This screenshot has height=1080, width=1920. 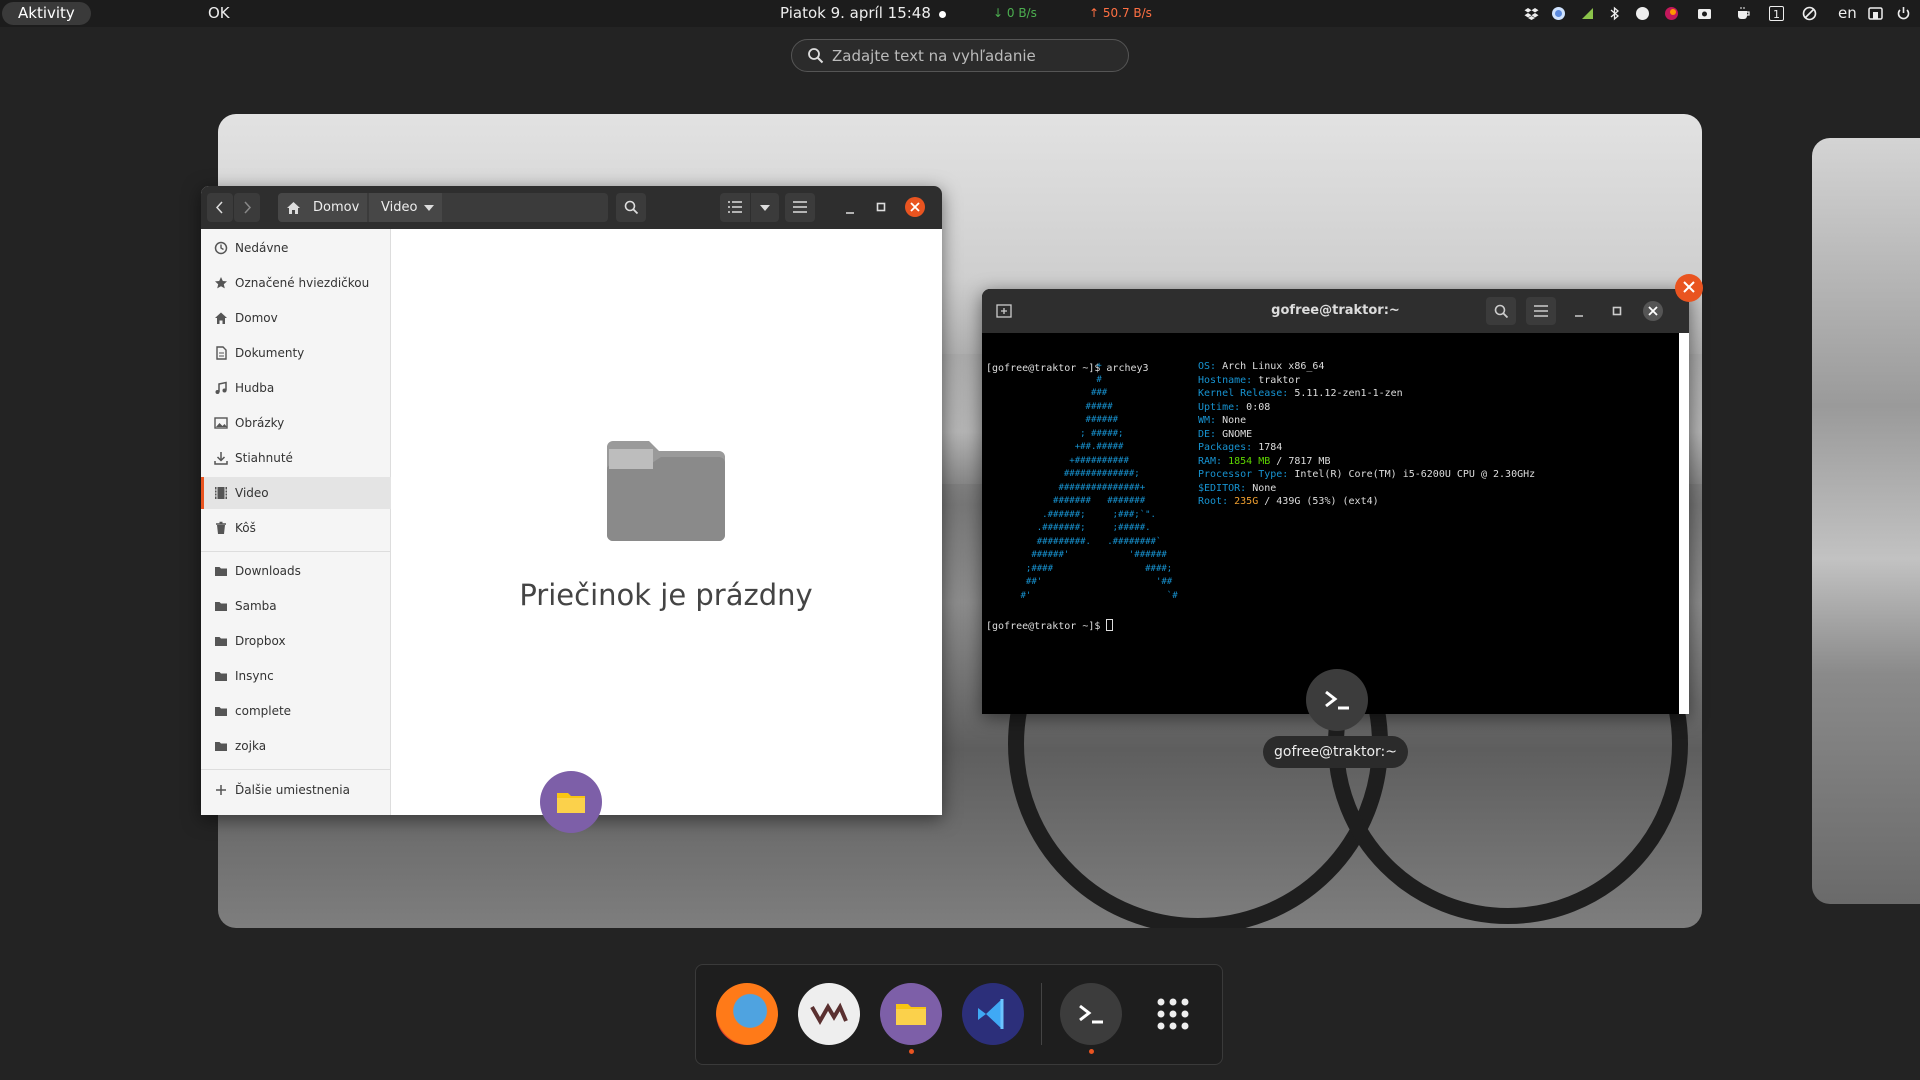 I want to click on bluetooth-icon, so click(x=1614, y=13).